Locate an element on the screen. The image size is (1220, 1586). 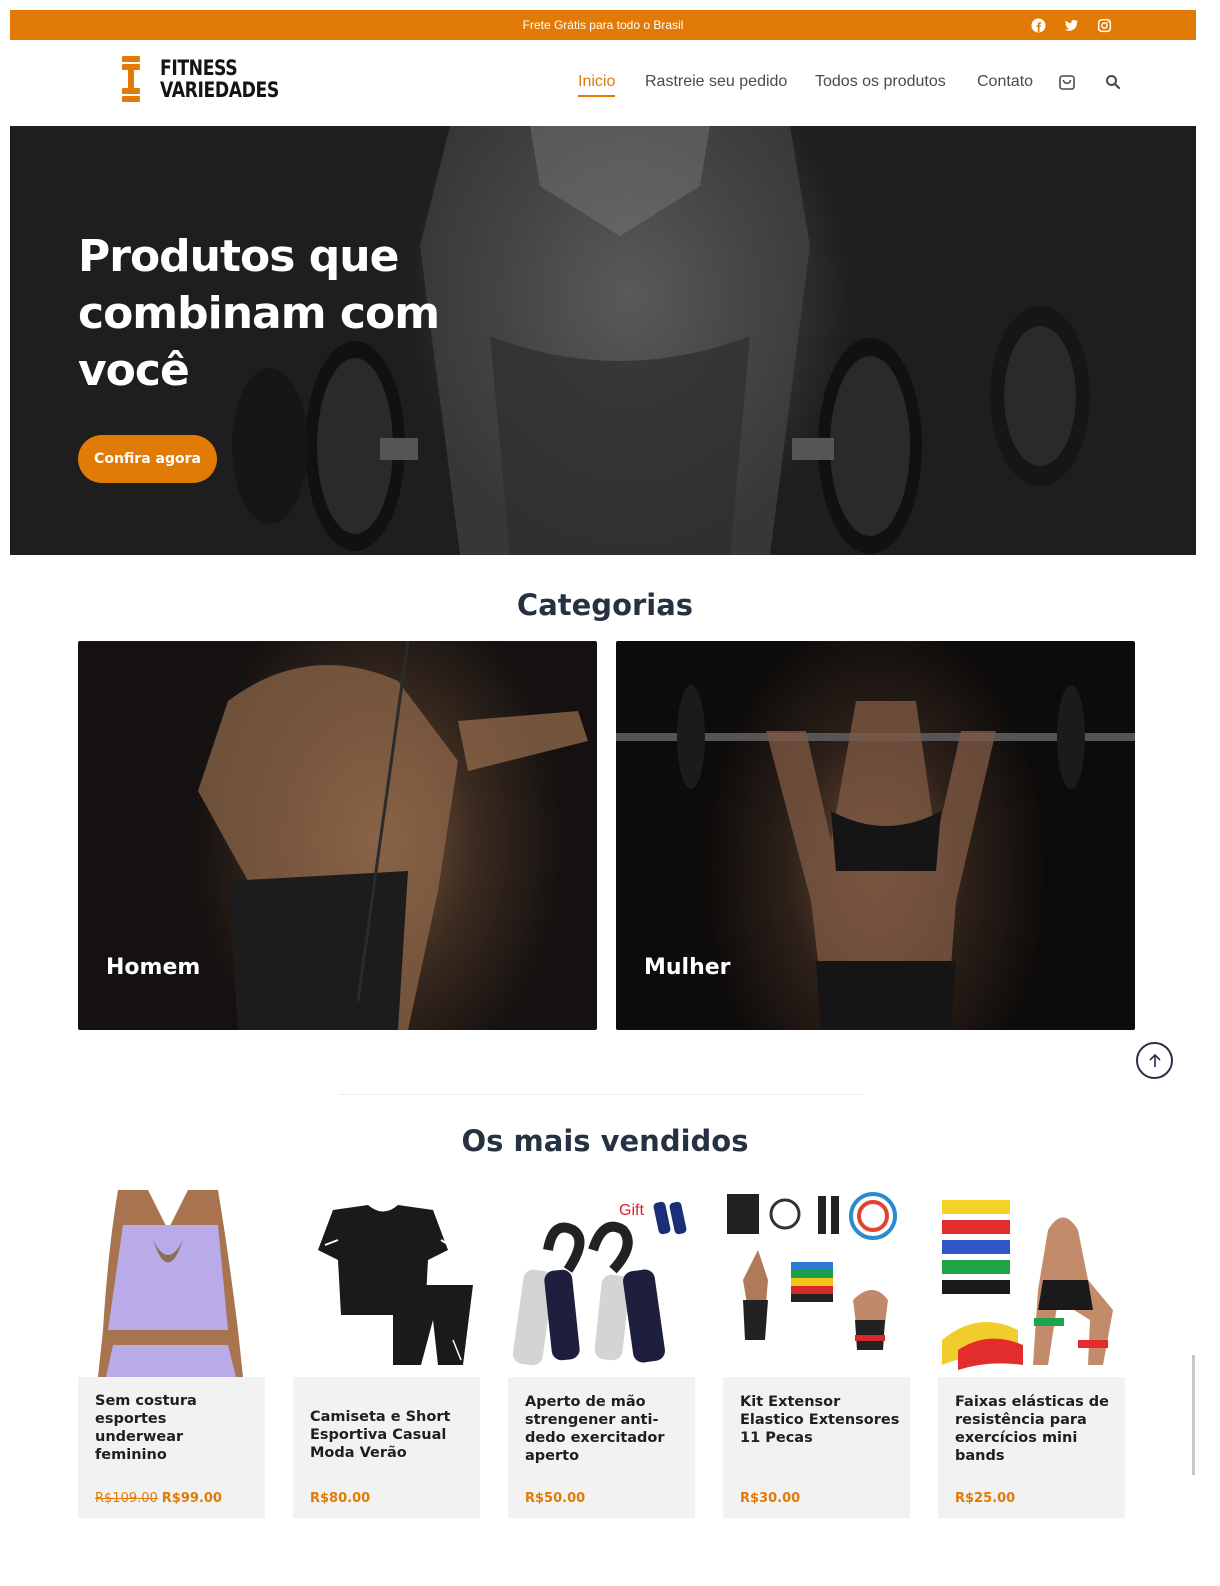
product-current-price: R$99.00 is located at coordinates (191, 1498).